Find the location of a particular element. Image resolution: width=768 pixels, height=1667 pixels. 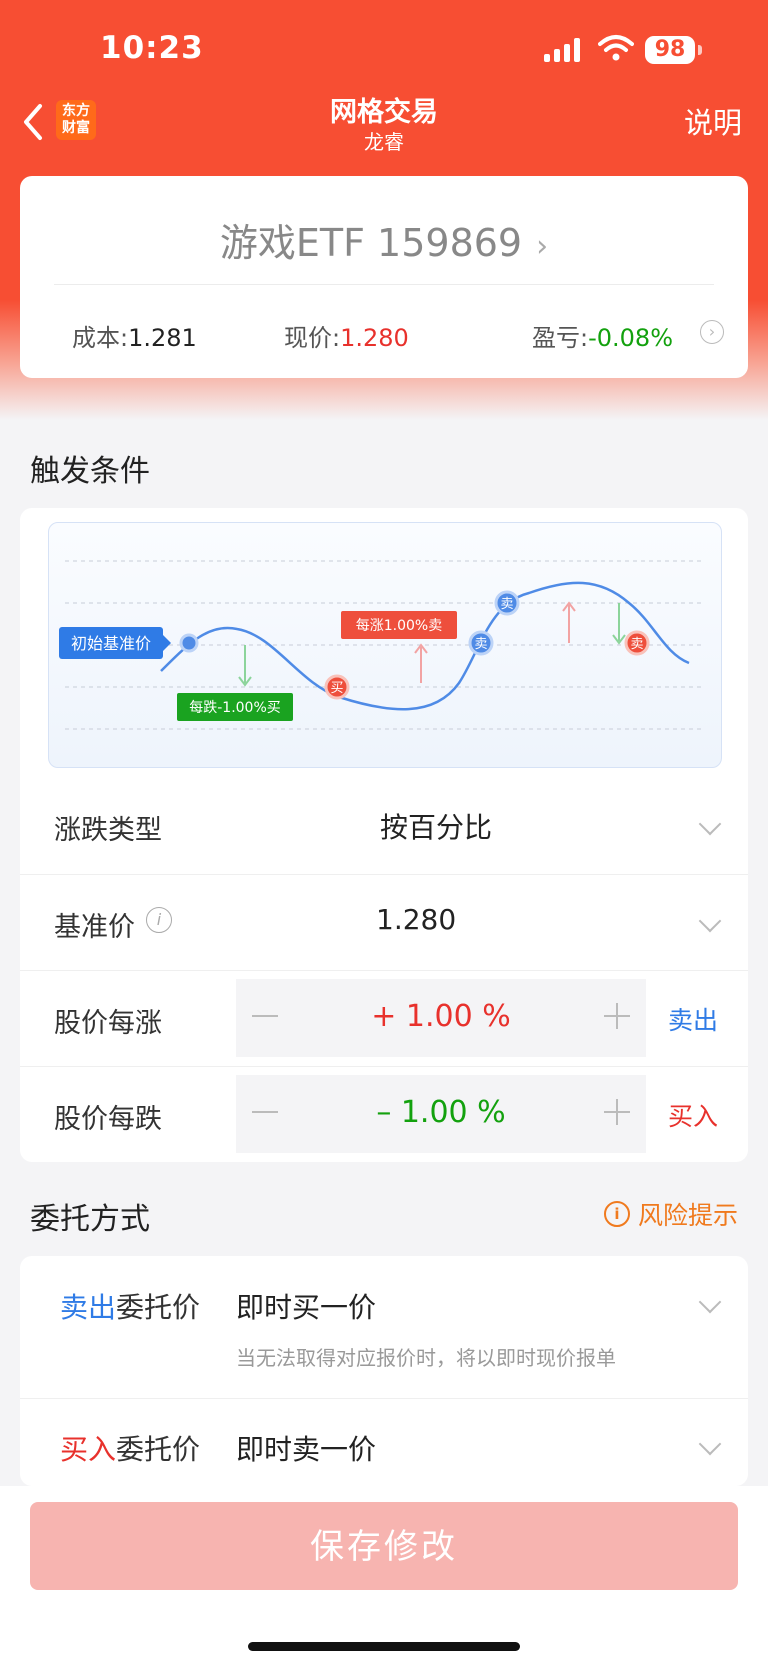

sell-order-value: 即时买一价 is located at coordinates (306, 1307).